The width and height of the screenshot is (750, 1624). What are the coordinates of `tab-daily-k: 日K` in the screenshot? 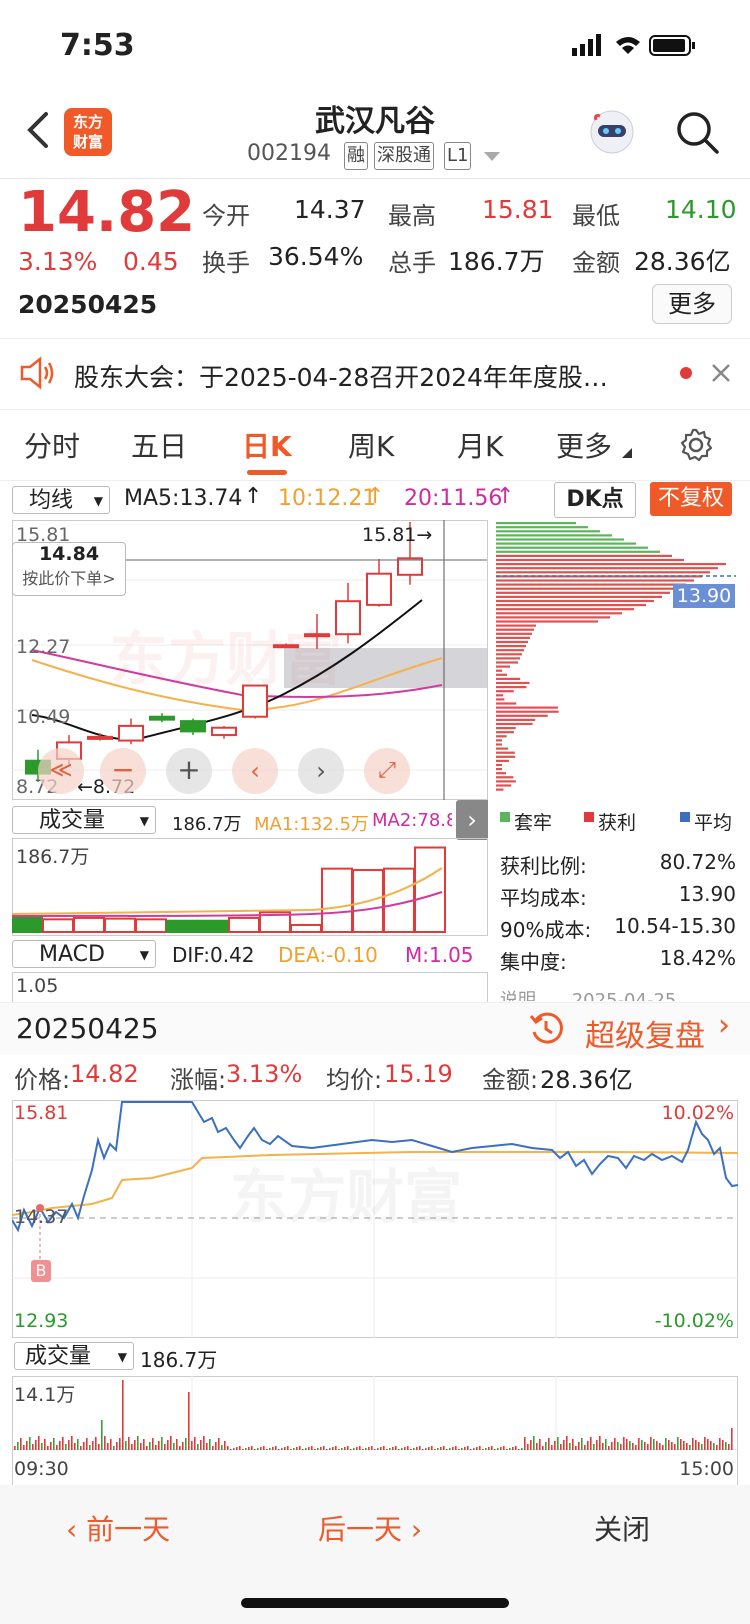 It's located at (267, 445).